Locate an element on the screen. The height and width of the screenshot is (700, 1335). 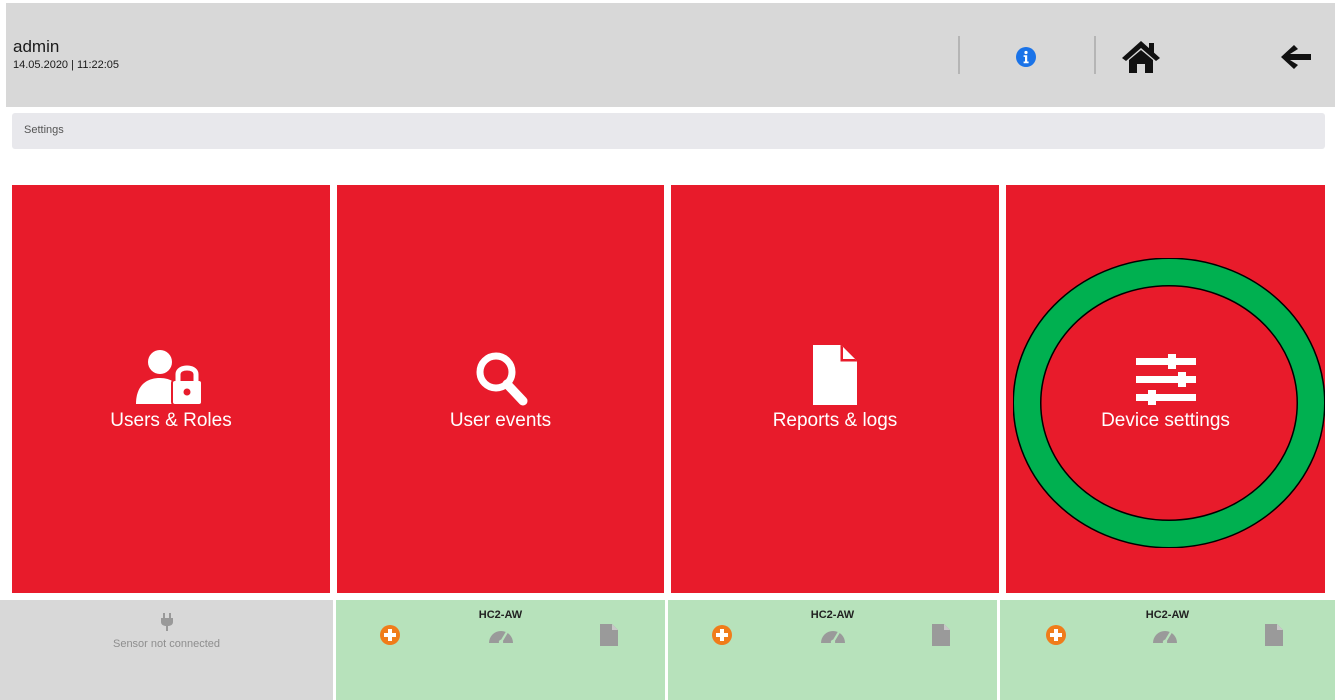
reports-logs-tile: Reports & logs is located at coordinates (835, 389).